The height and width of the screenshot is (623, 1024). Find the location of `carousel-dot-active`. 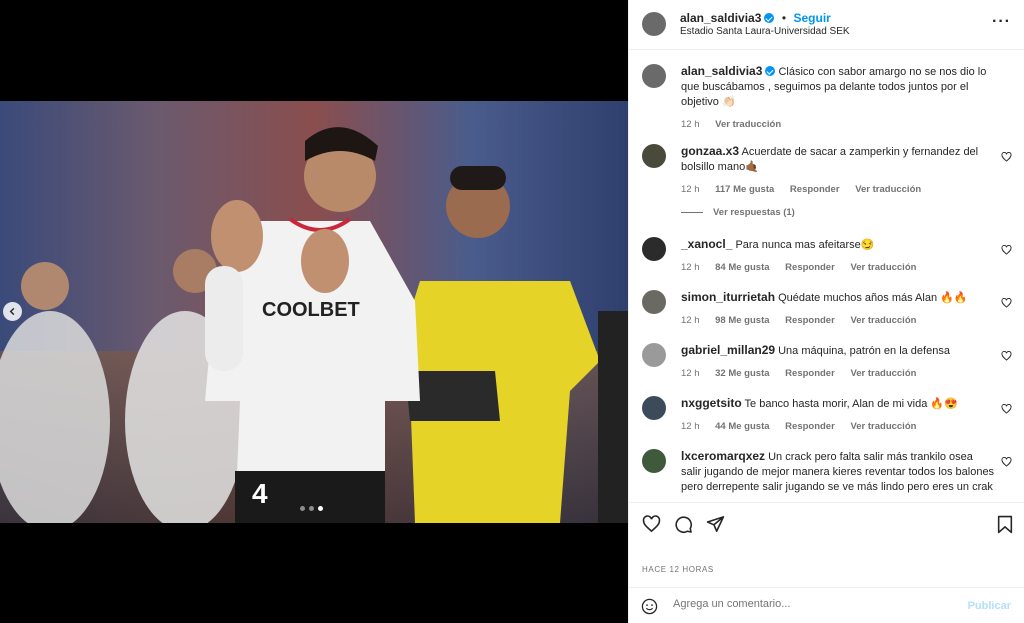

carousel-dot-active is located at coordinates (320, 508).